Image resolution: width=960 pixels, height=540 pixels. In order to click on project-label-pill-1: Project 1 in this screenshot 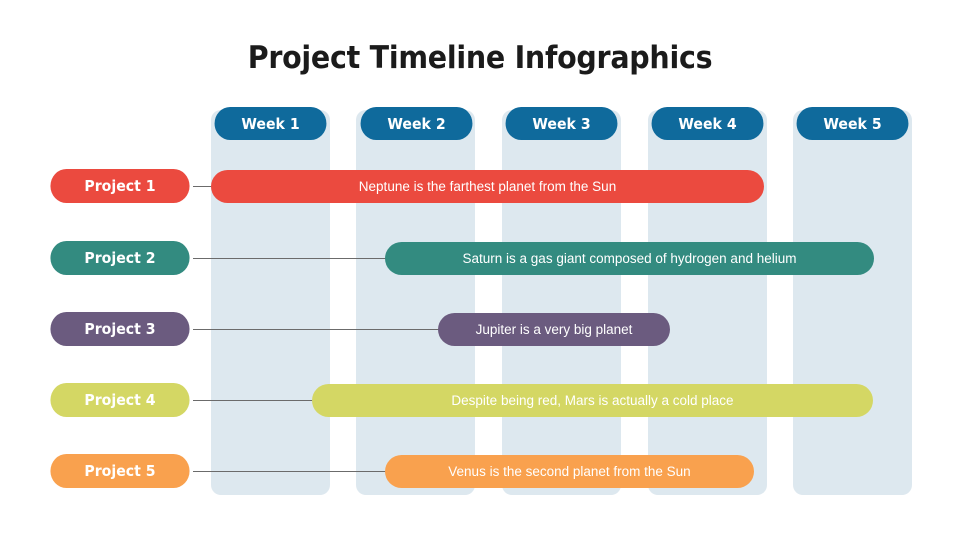, I will do `click(120, 186)`.